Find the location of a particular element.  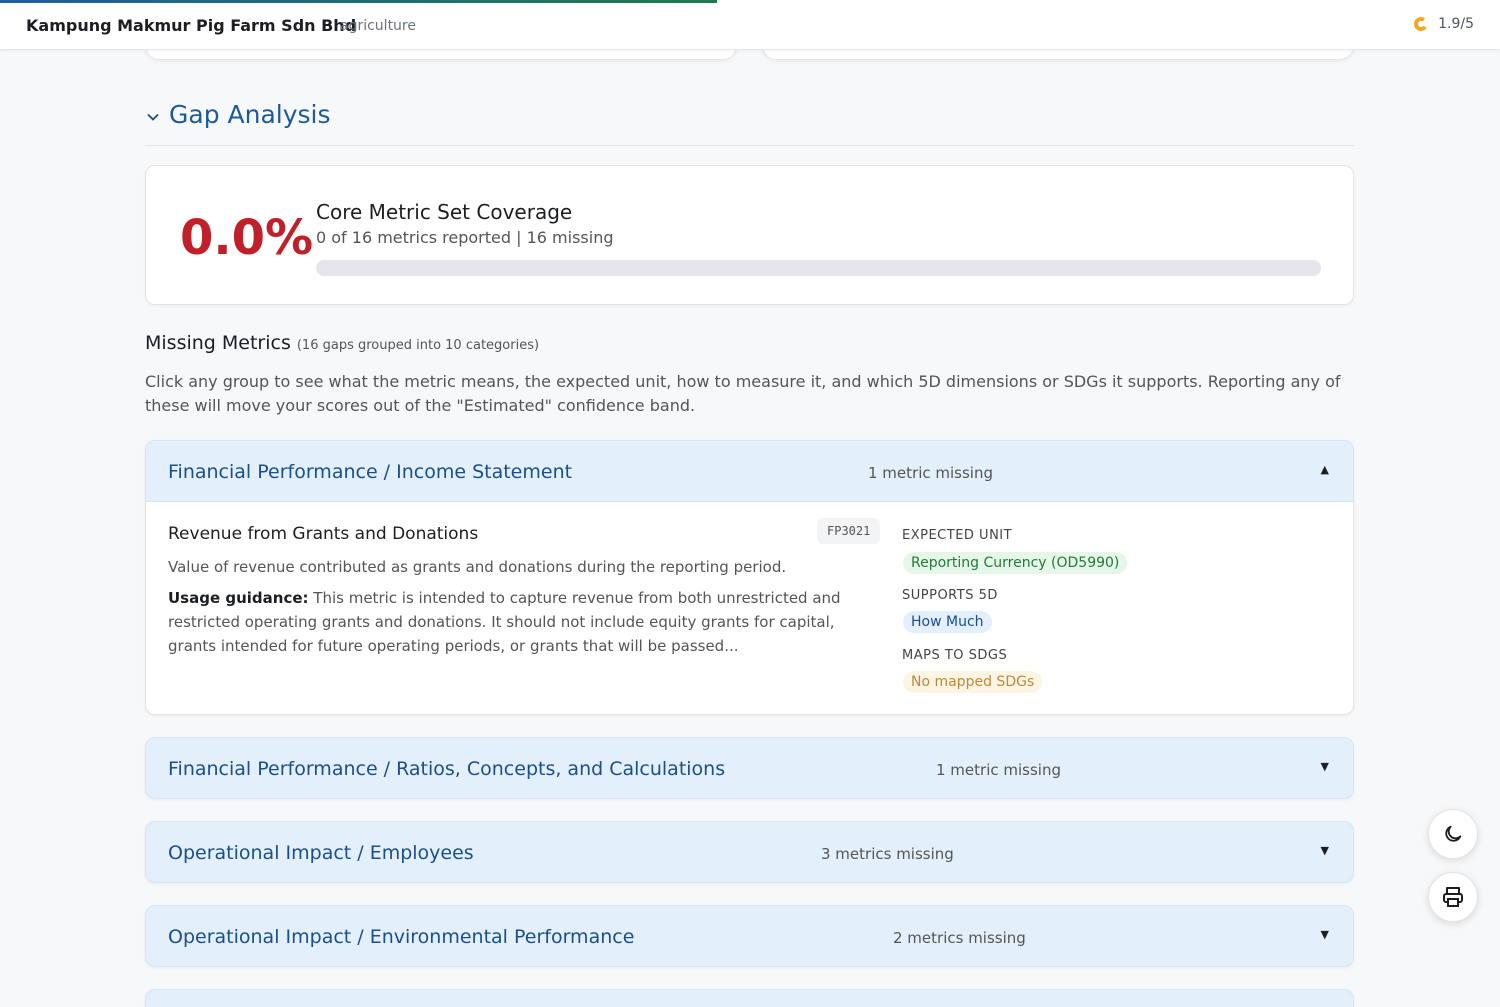

guidance-label: Usage guidance: is located at coordinates (238, 598).